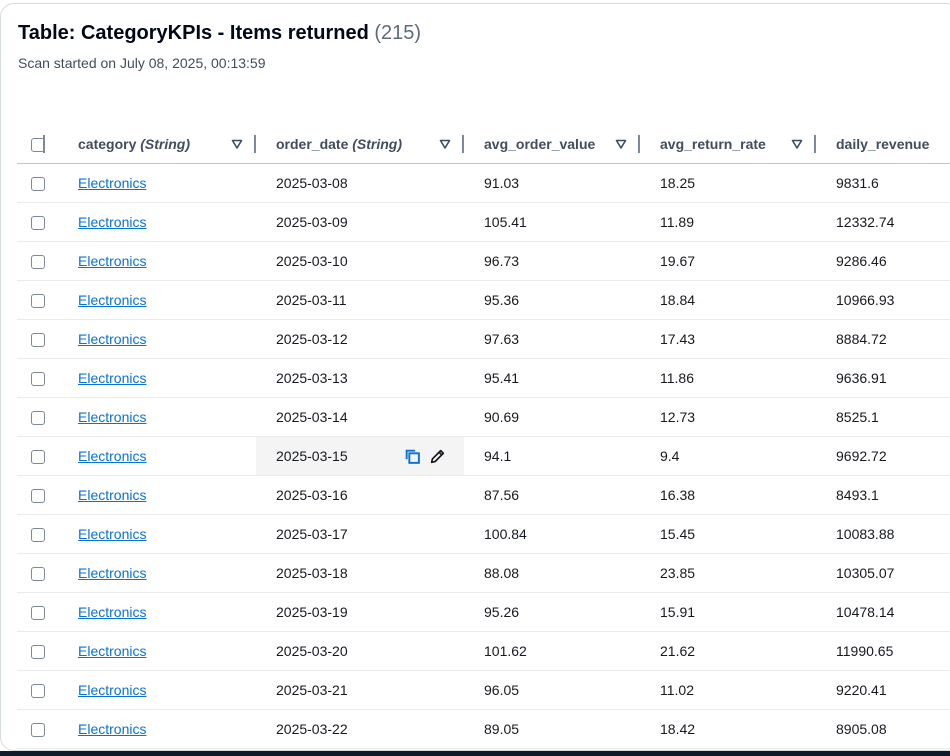 The image size is (950, 756). Describe the element at coordinates (552, 144) in the screenshot. I see `column-header-avg-order-value: avg_order_value` at that location.